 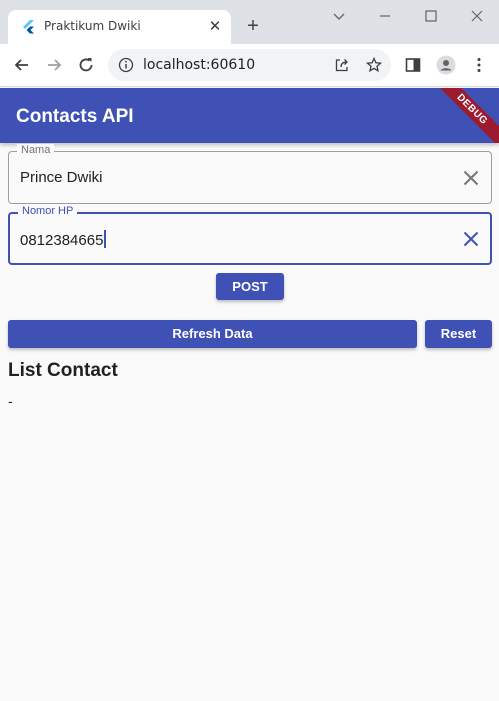 I want to click on maximize-icon, so click(x=431, y=16).